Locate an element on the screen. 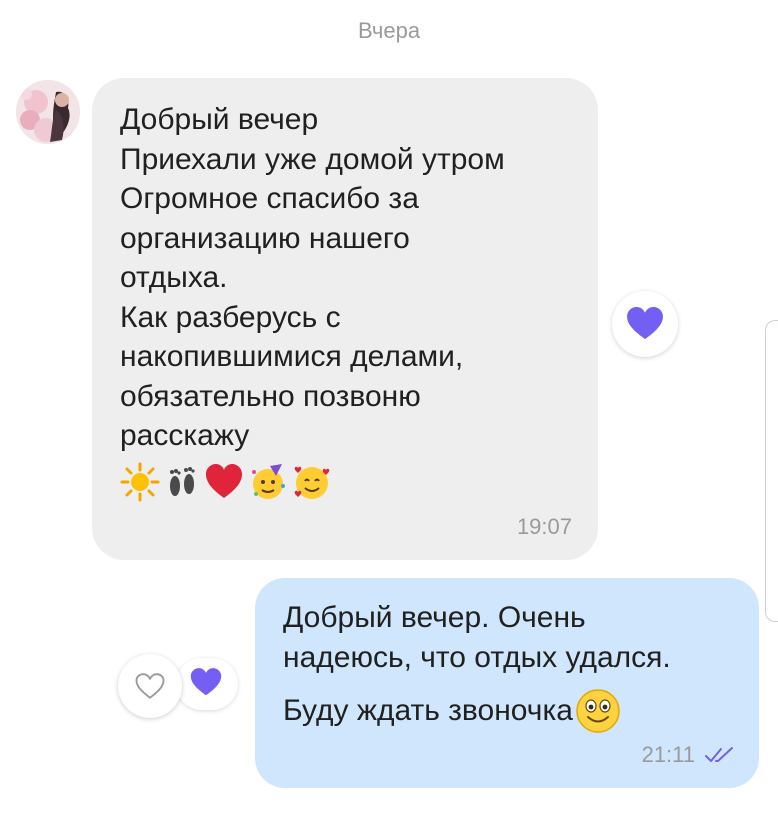 This screenshot has width=778, height=824. outgoing-message-meta: 21:11 is located at coordinates (688, 755).